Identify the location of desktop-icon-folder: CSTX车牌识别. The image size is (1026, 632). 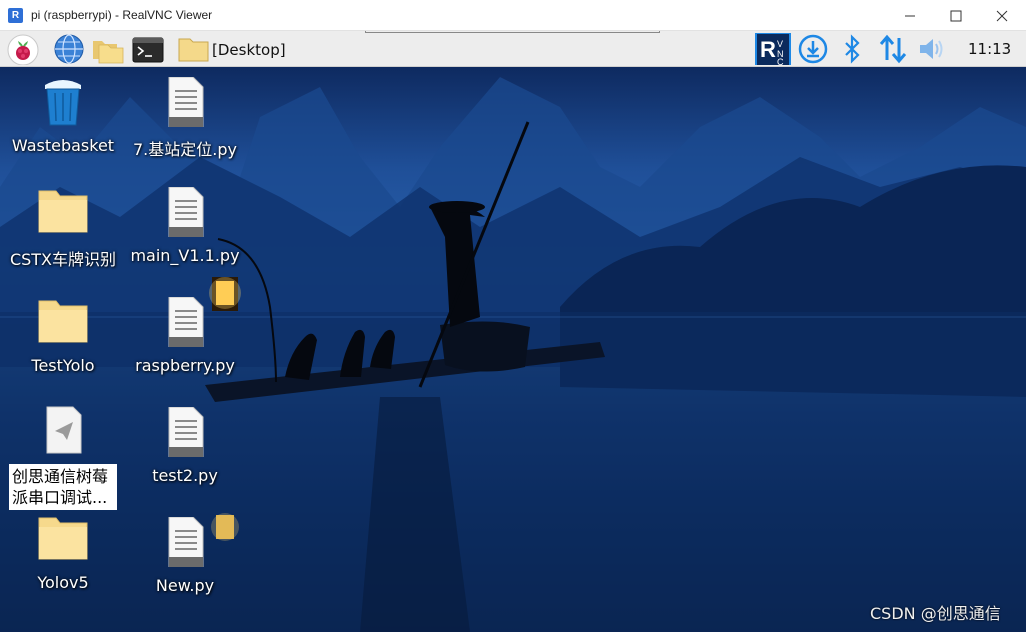
(63, 228).